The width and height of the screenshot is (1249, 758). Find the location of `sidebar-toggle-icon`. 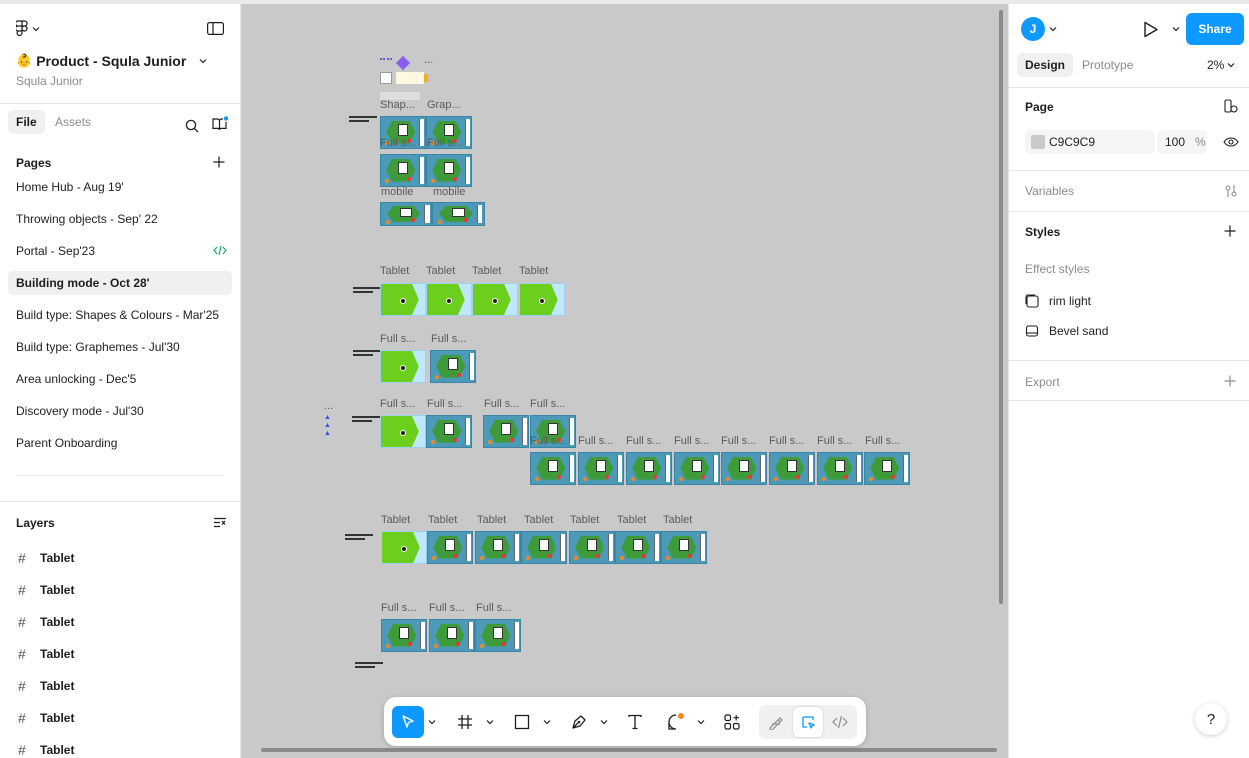

sidebar-toggle-icon is located at coordinates (215, 28).